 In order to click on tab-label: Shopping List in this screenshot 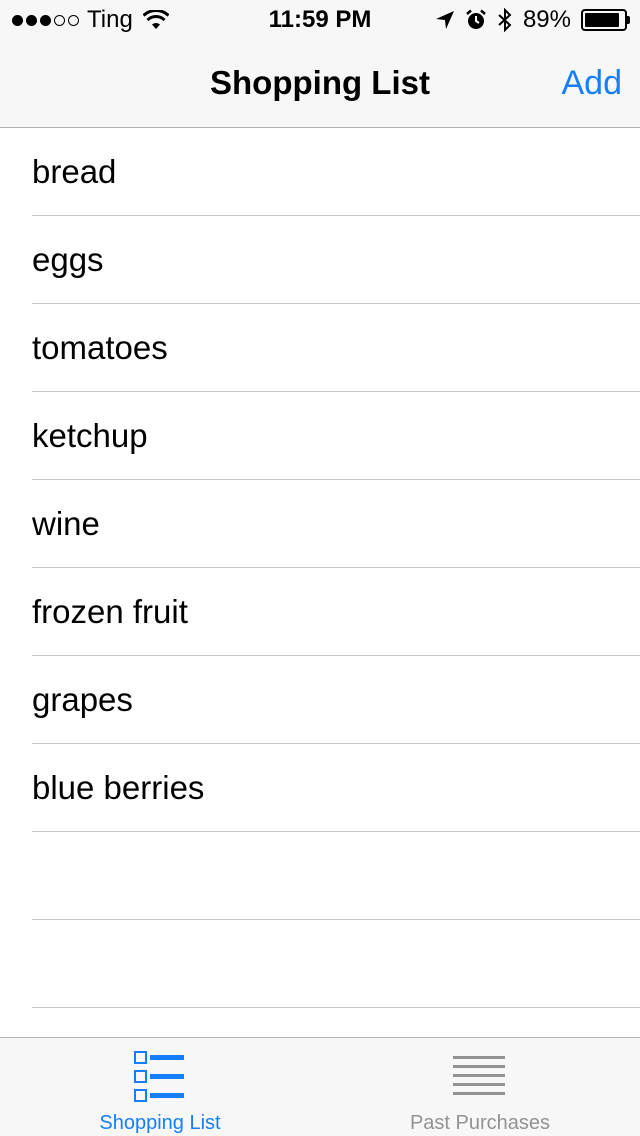, I will do `click(160, 1123)`.